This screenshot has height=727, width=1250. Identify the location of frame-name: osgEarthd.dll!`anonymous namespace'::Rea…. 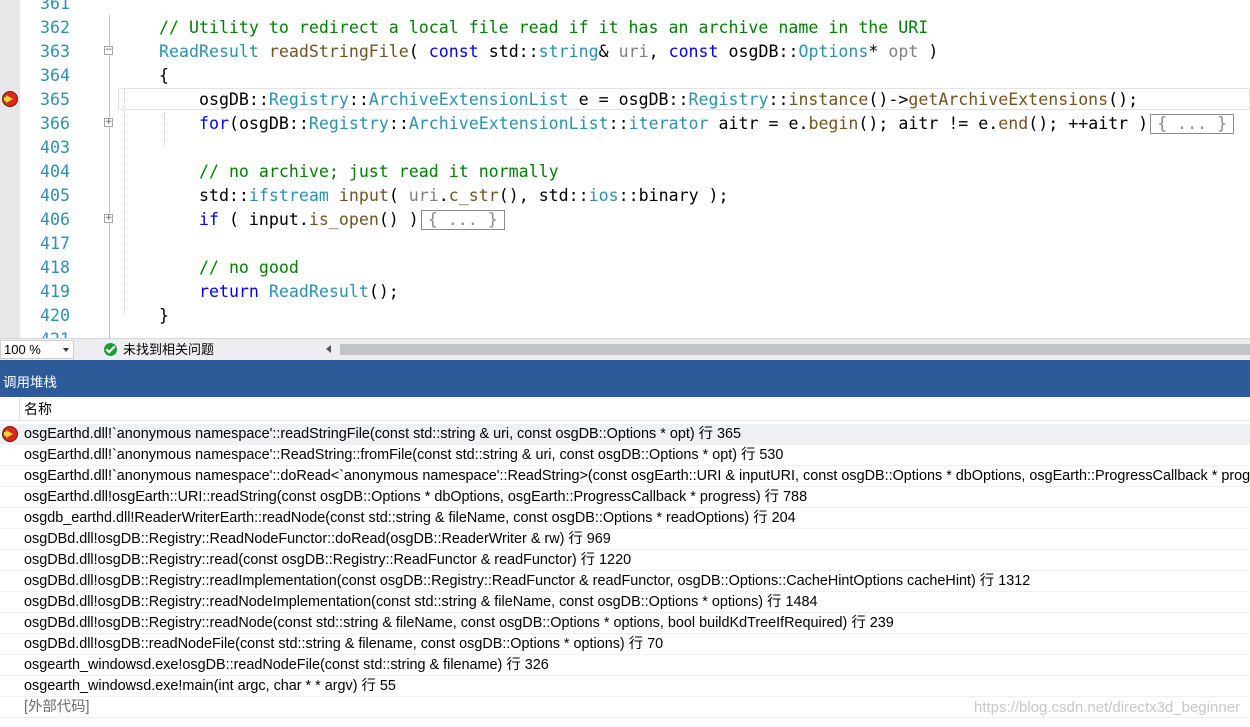
(404, 455).